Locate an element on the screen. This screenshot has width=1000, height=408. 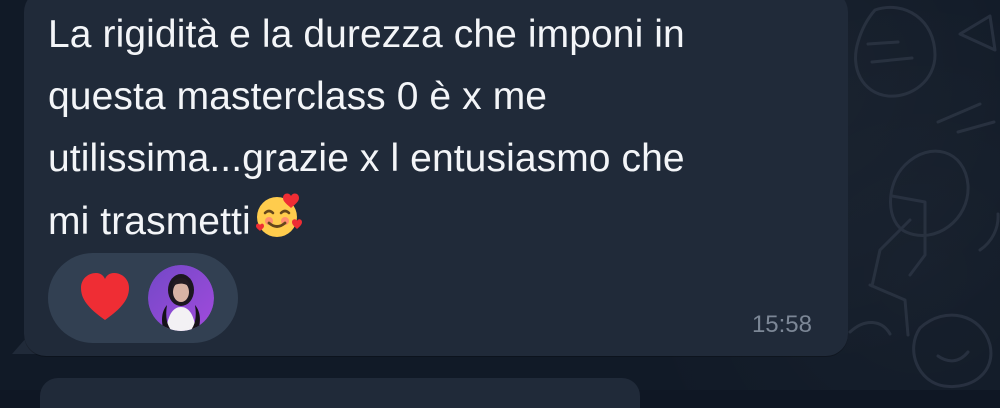
avatar is located at coordinates (181, 298).